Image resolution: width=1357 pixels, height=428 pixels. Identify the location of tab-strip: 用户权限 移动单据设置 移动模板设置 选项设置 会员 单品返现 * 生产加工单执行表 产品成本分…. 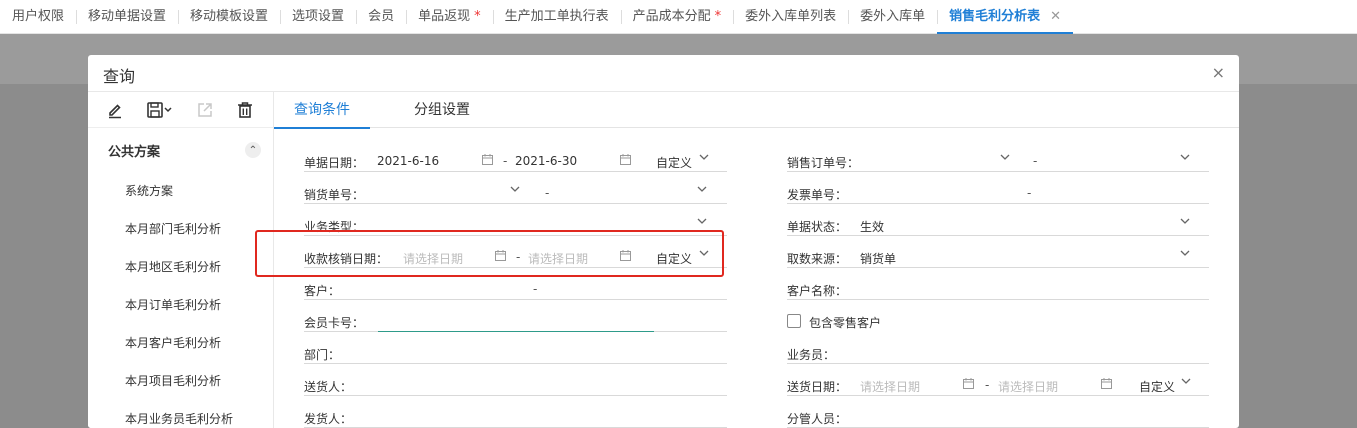
(678, 17).